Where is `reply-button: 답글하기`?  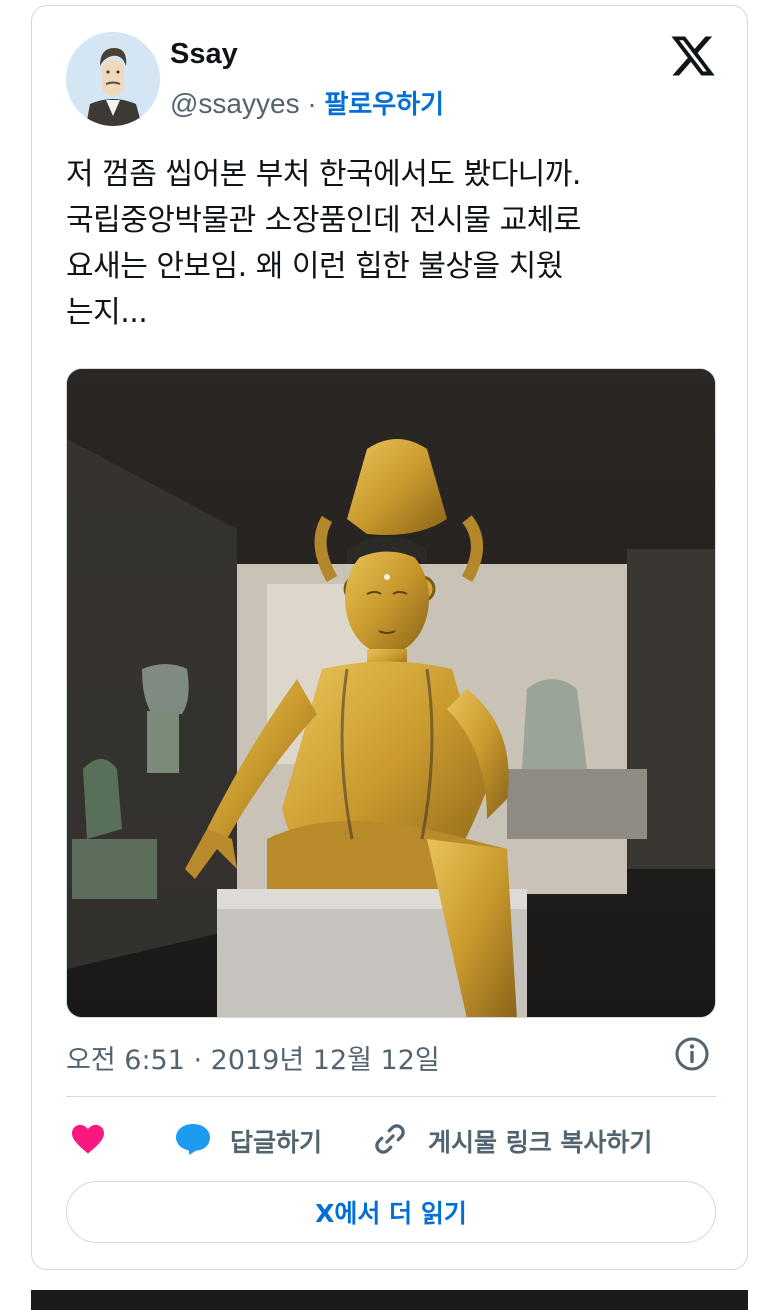 reply-button: 답글하기 is located at coordinates (248, 1141).